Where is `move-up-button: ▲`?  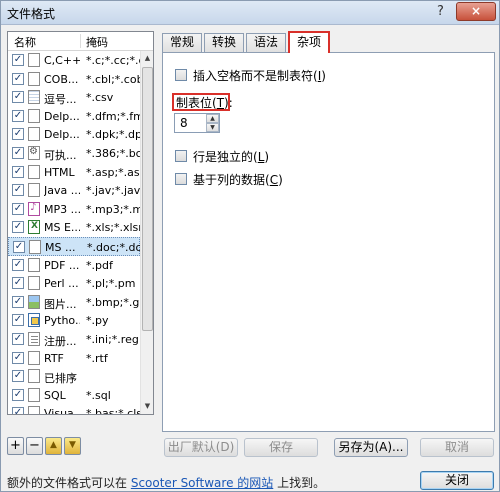
move-up-button: ▲ is located at coordinates (53, 446).